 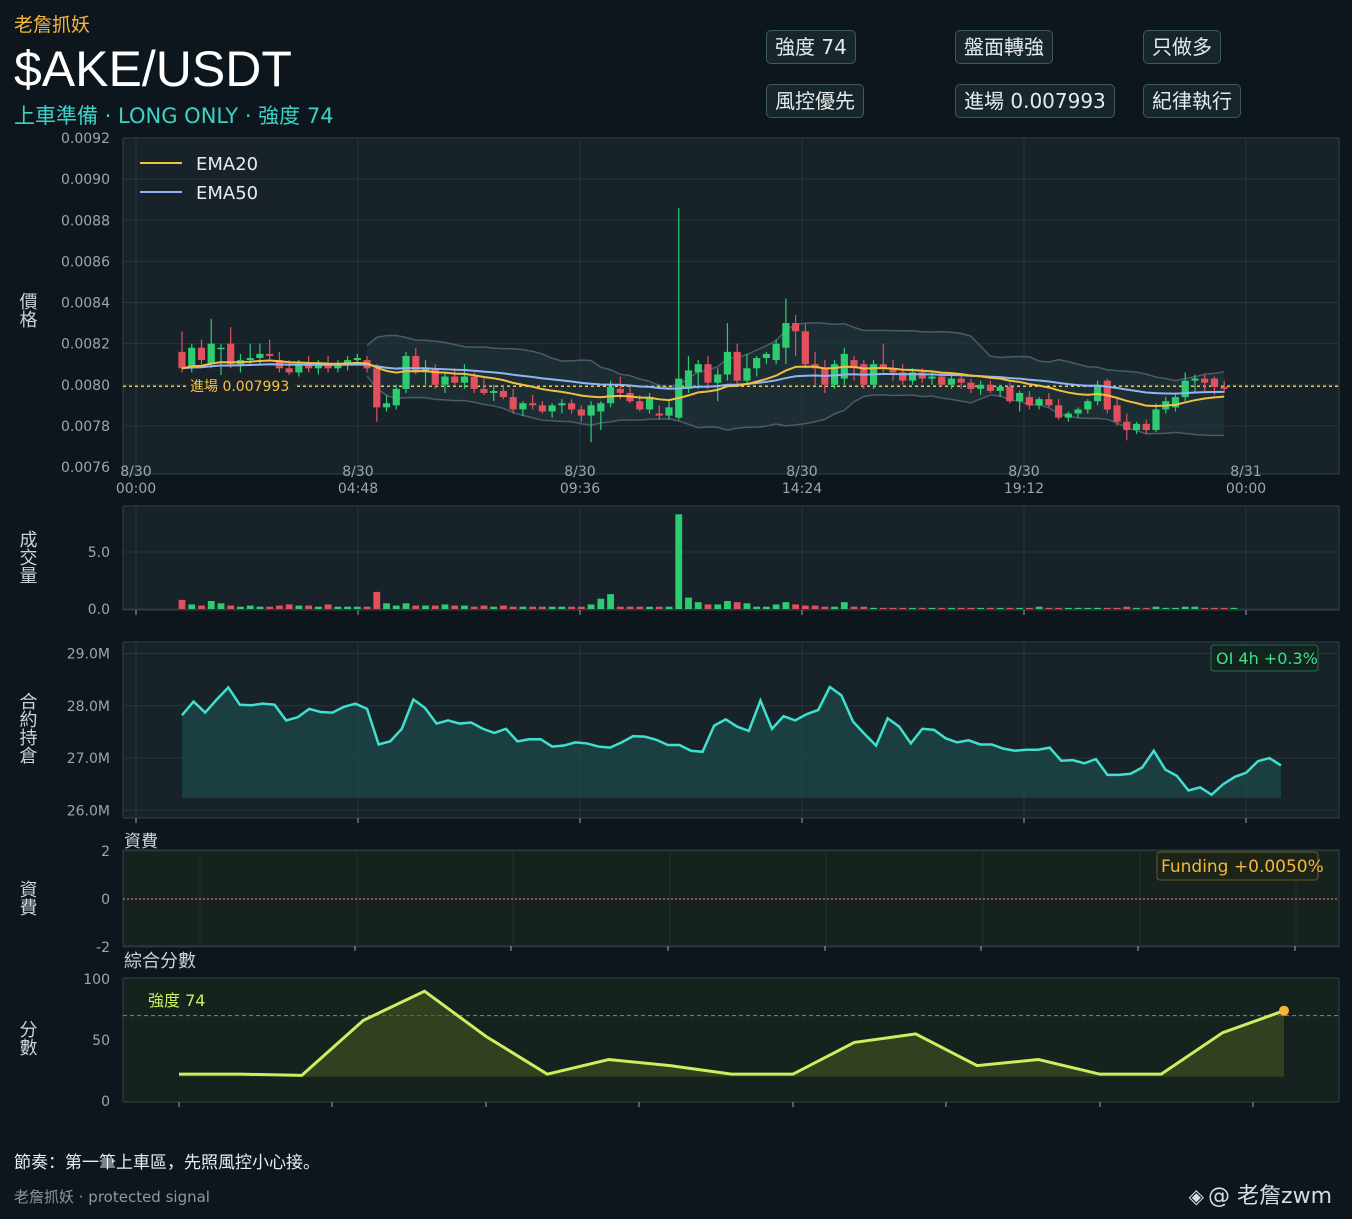 I want to click on time-tick-date: 8/31, so click(x=1245, y=472).